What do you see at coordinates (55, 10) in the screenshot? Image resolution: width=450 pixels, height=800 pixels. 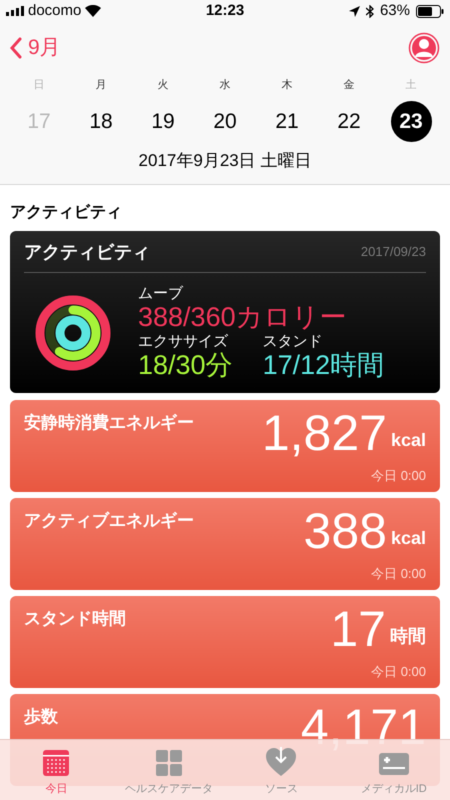 I see `carrier-name: docomo` at bounding box center [55, 10].